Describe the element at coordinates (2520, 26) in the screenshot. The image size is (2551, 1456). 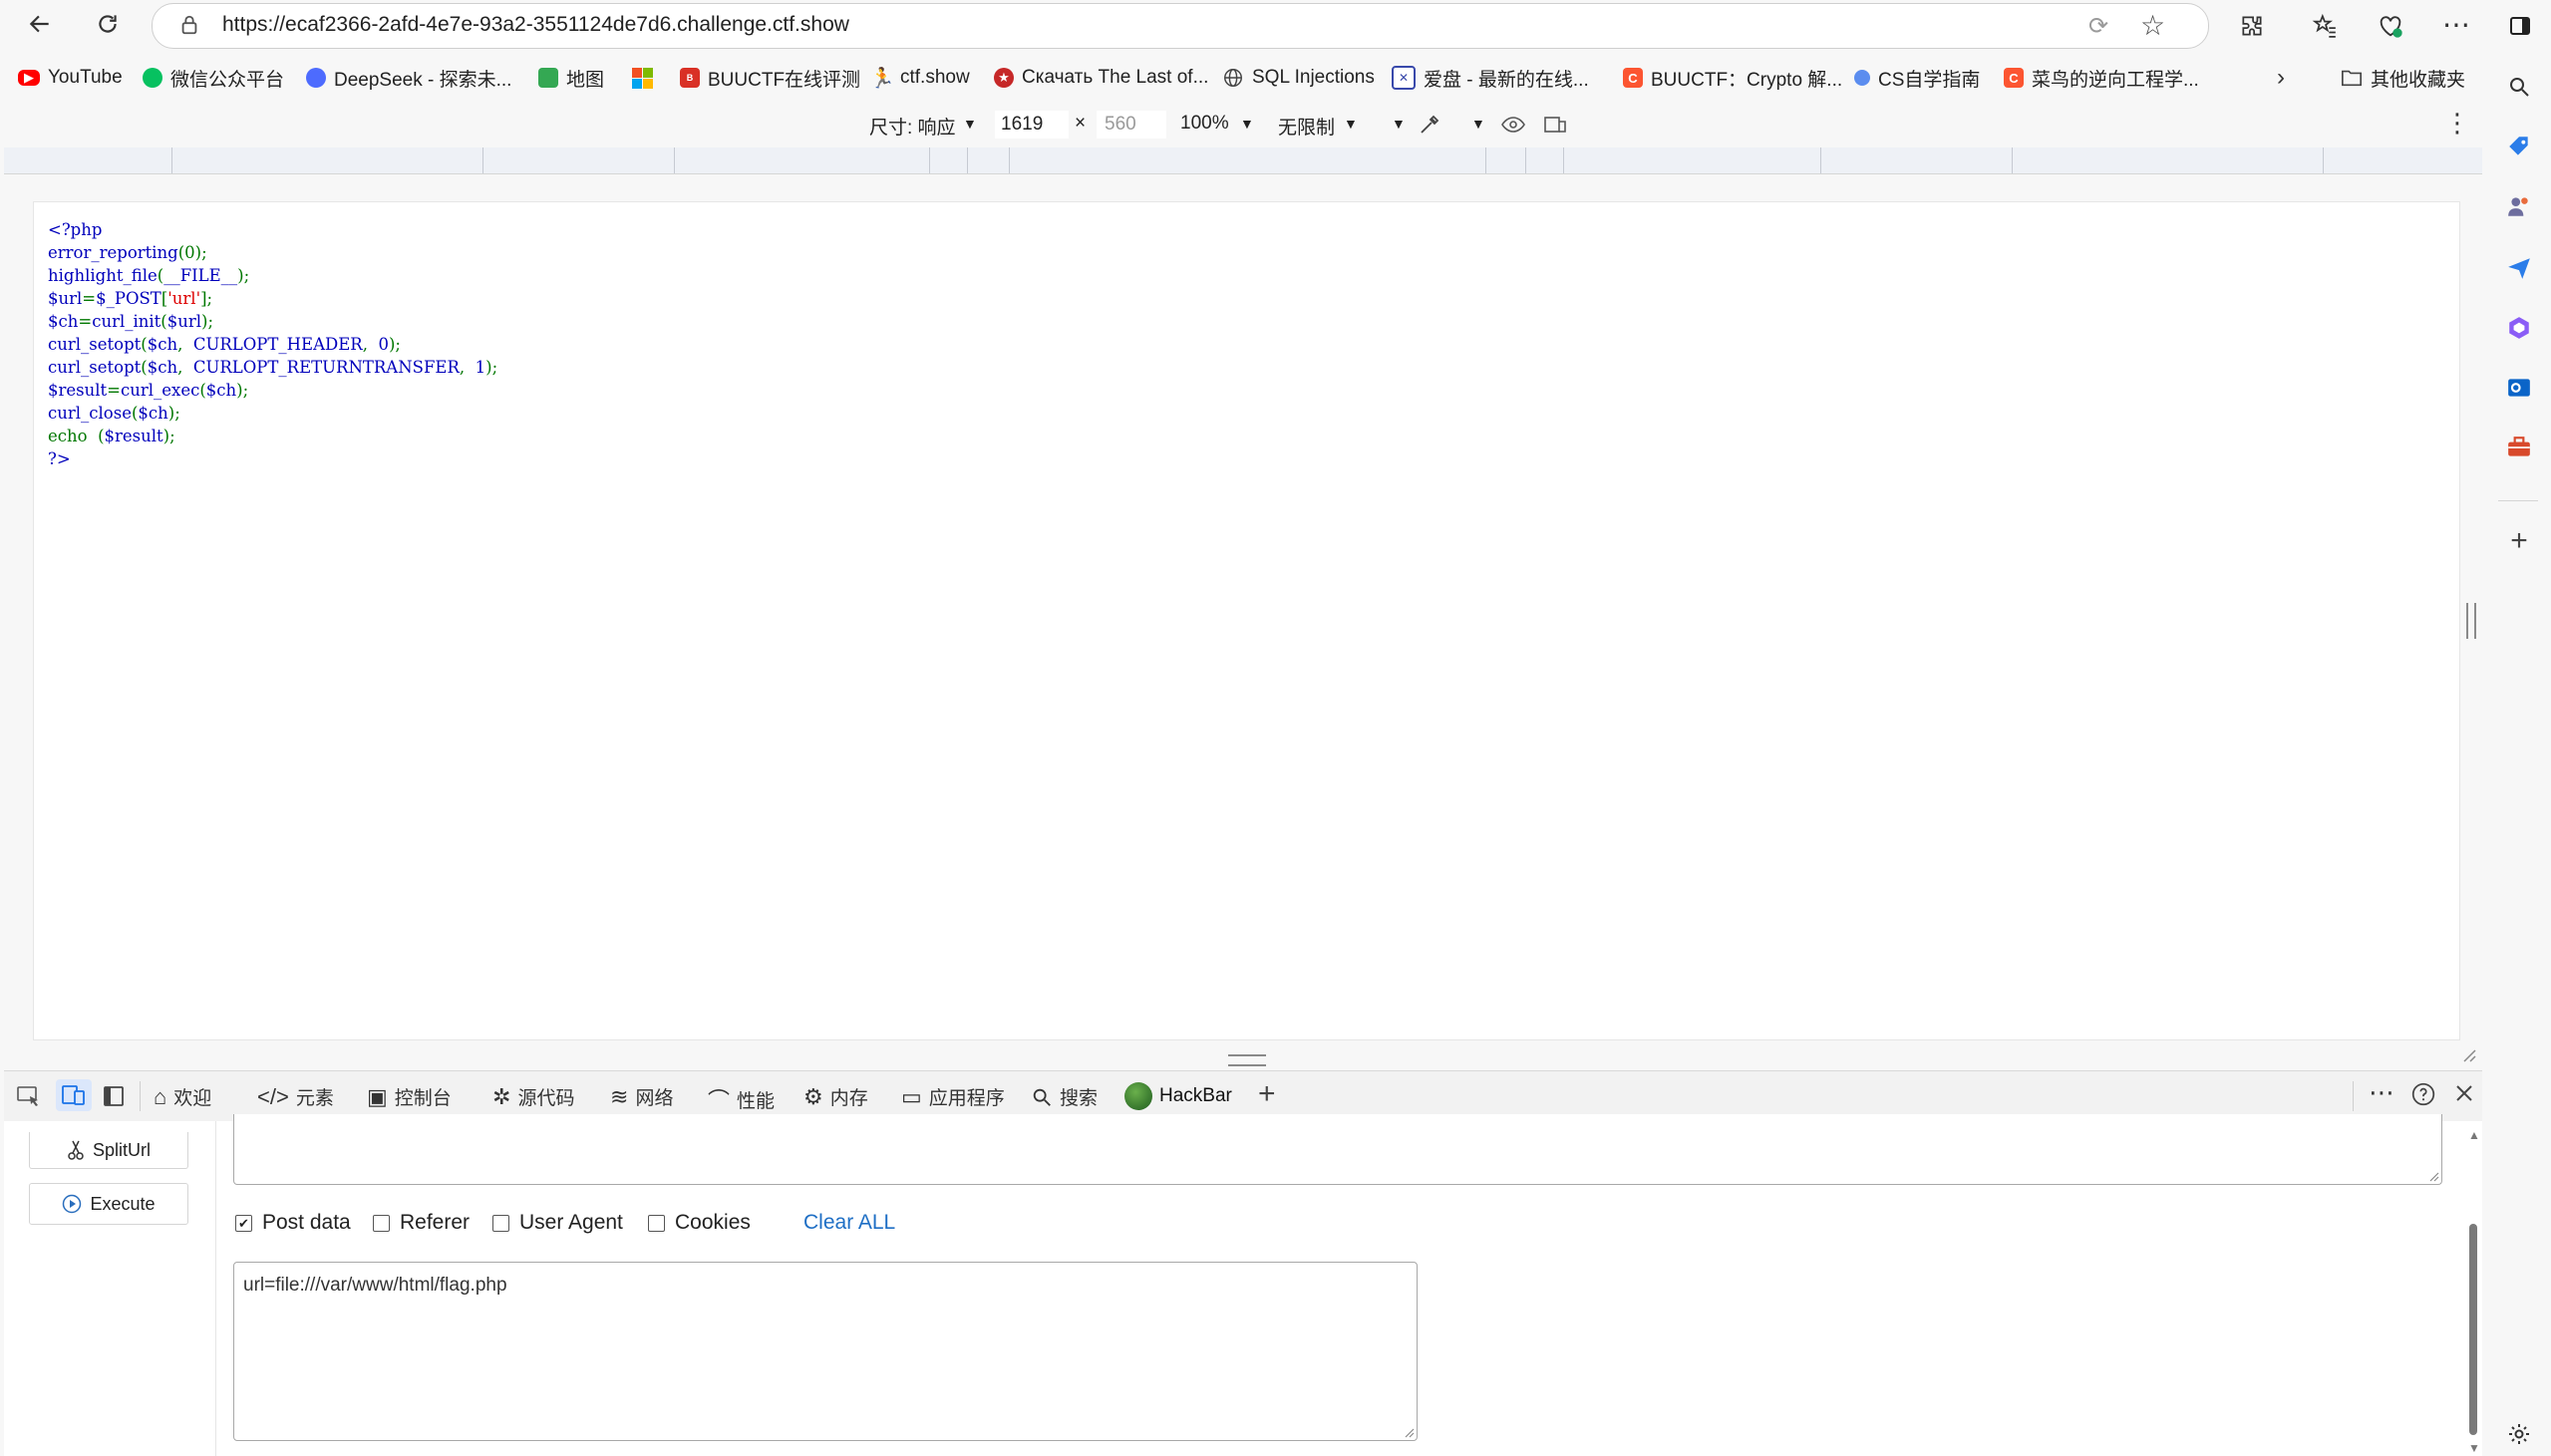
I see `sidebar-toggle-icon` at that location.